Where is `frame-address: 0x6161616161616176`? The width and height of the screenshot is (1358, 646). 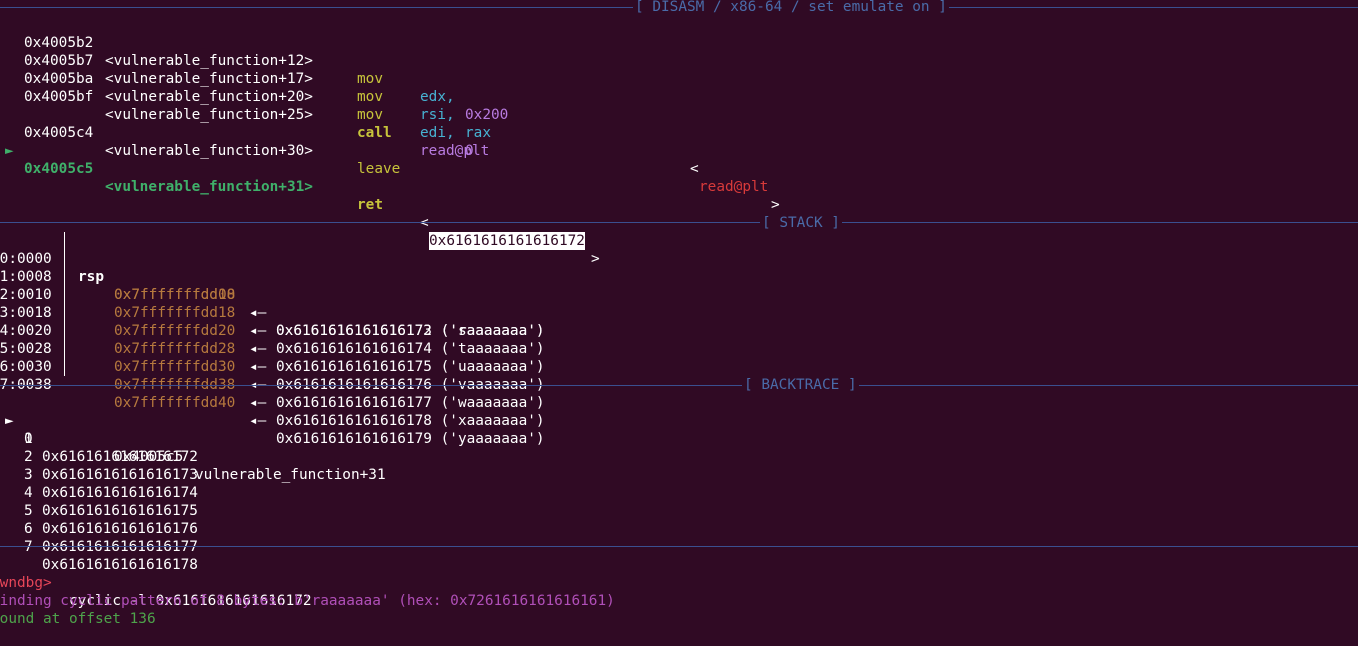 frame-address: 0x6161616161616176 is located at coordinates (120, 529).